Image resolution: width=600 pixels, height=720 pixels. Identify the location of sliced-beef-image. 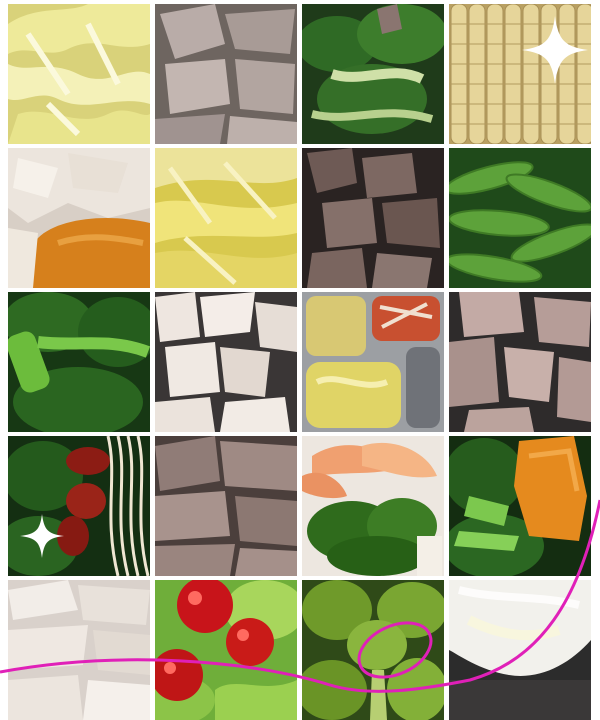
(226, 506).